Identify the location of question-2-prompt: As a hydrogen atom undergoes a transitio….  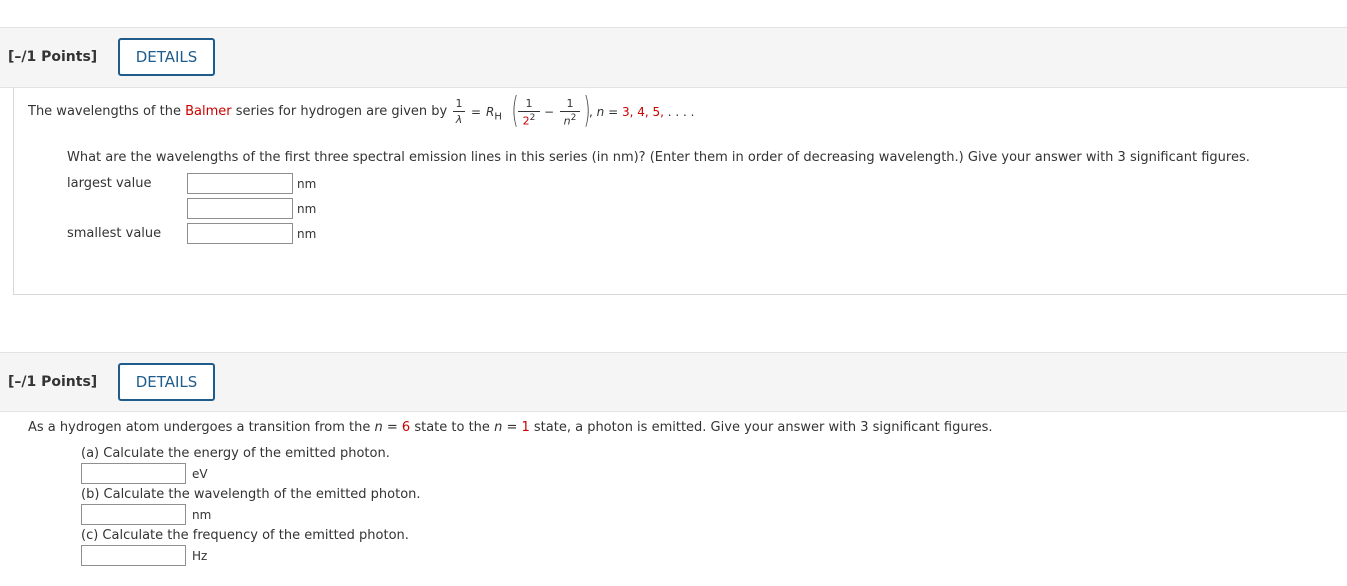
(510, 427).